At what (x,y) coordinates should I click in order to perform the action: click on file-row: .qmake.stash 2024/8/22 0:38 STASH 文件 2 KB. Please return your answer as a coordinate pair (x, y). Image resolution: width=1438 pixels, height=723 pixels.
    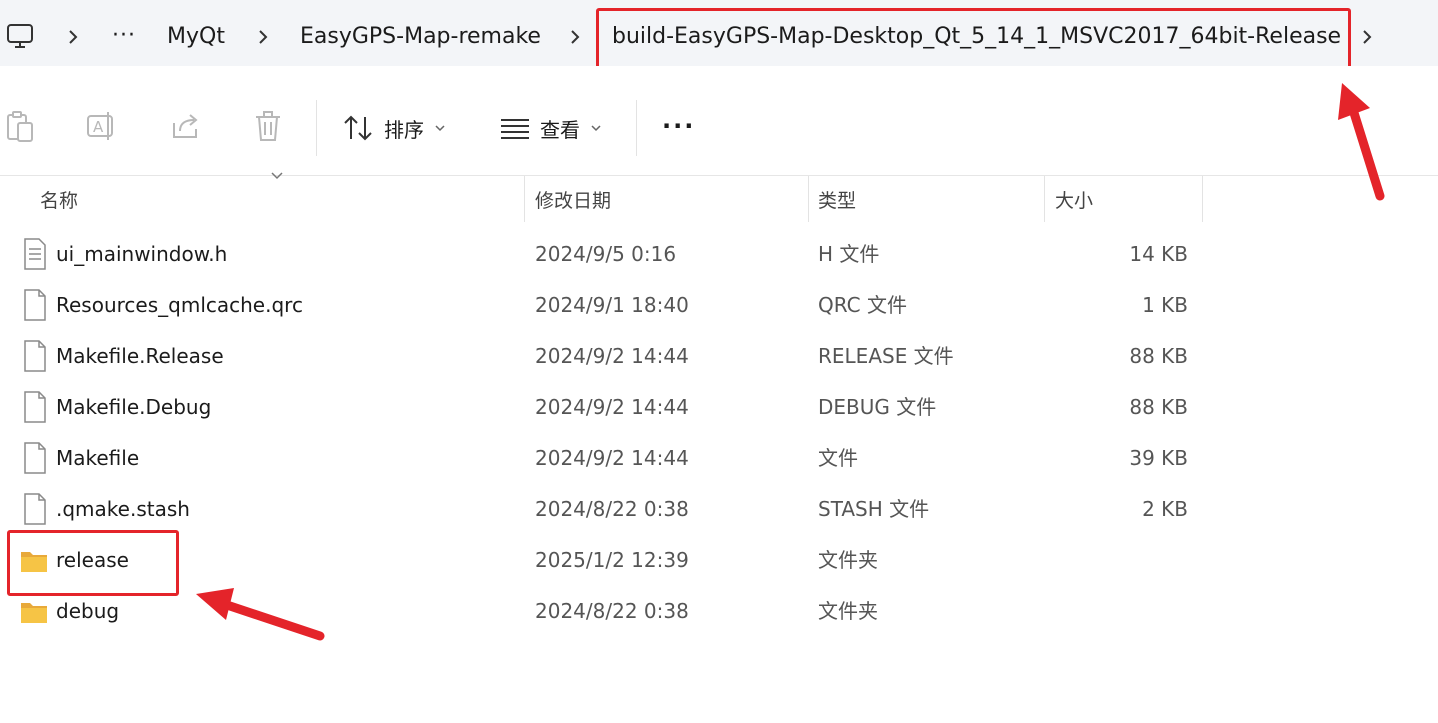
    Looking at the image, I should click on (605, 509).